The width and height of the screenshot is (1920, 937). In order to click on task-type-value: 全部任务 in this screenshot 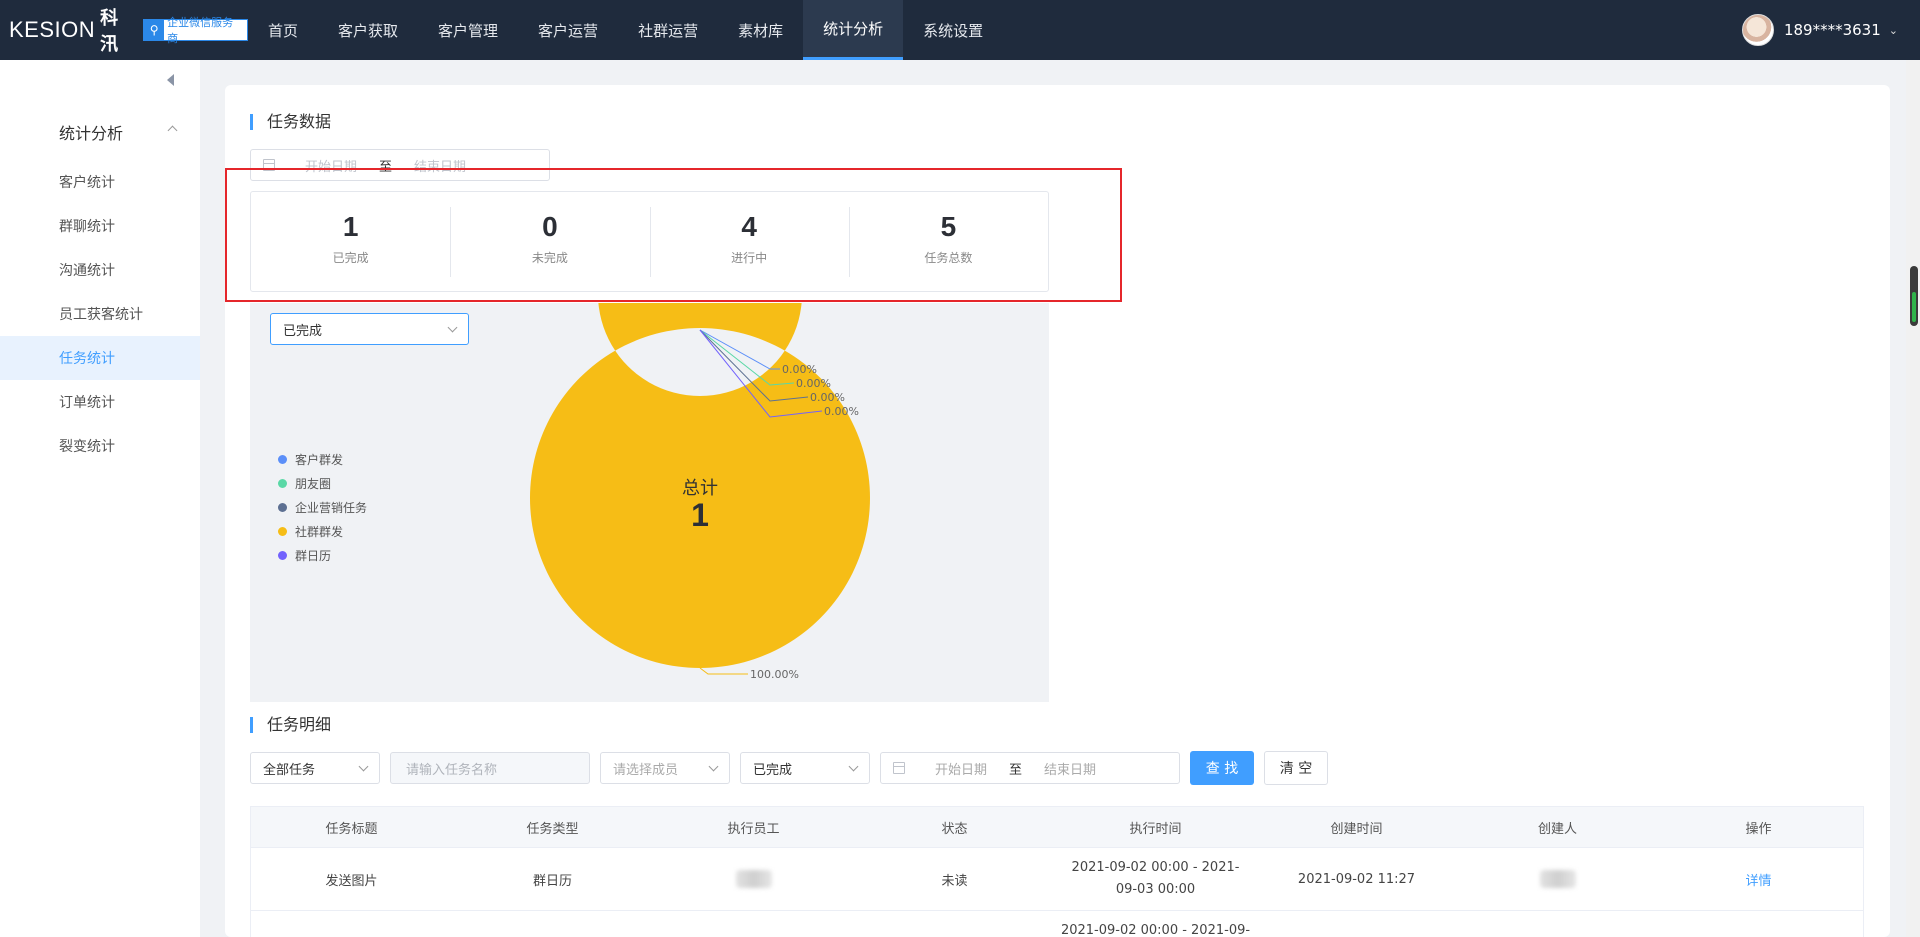, I will do `click(289, 770)`.